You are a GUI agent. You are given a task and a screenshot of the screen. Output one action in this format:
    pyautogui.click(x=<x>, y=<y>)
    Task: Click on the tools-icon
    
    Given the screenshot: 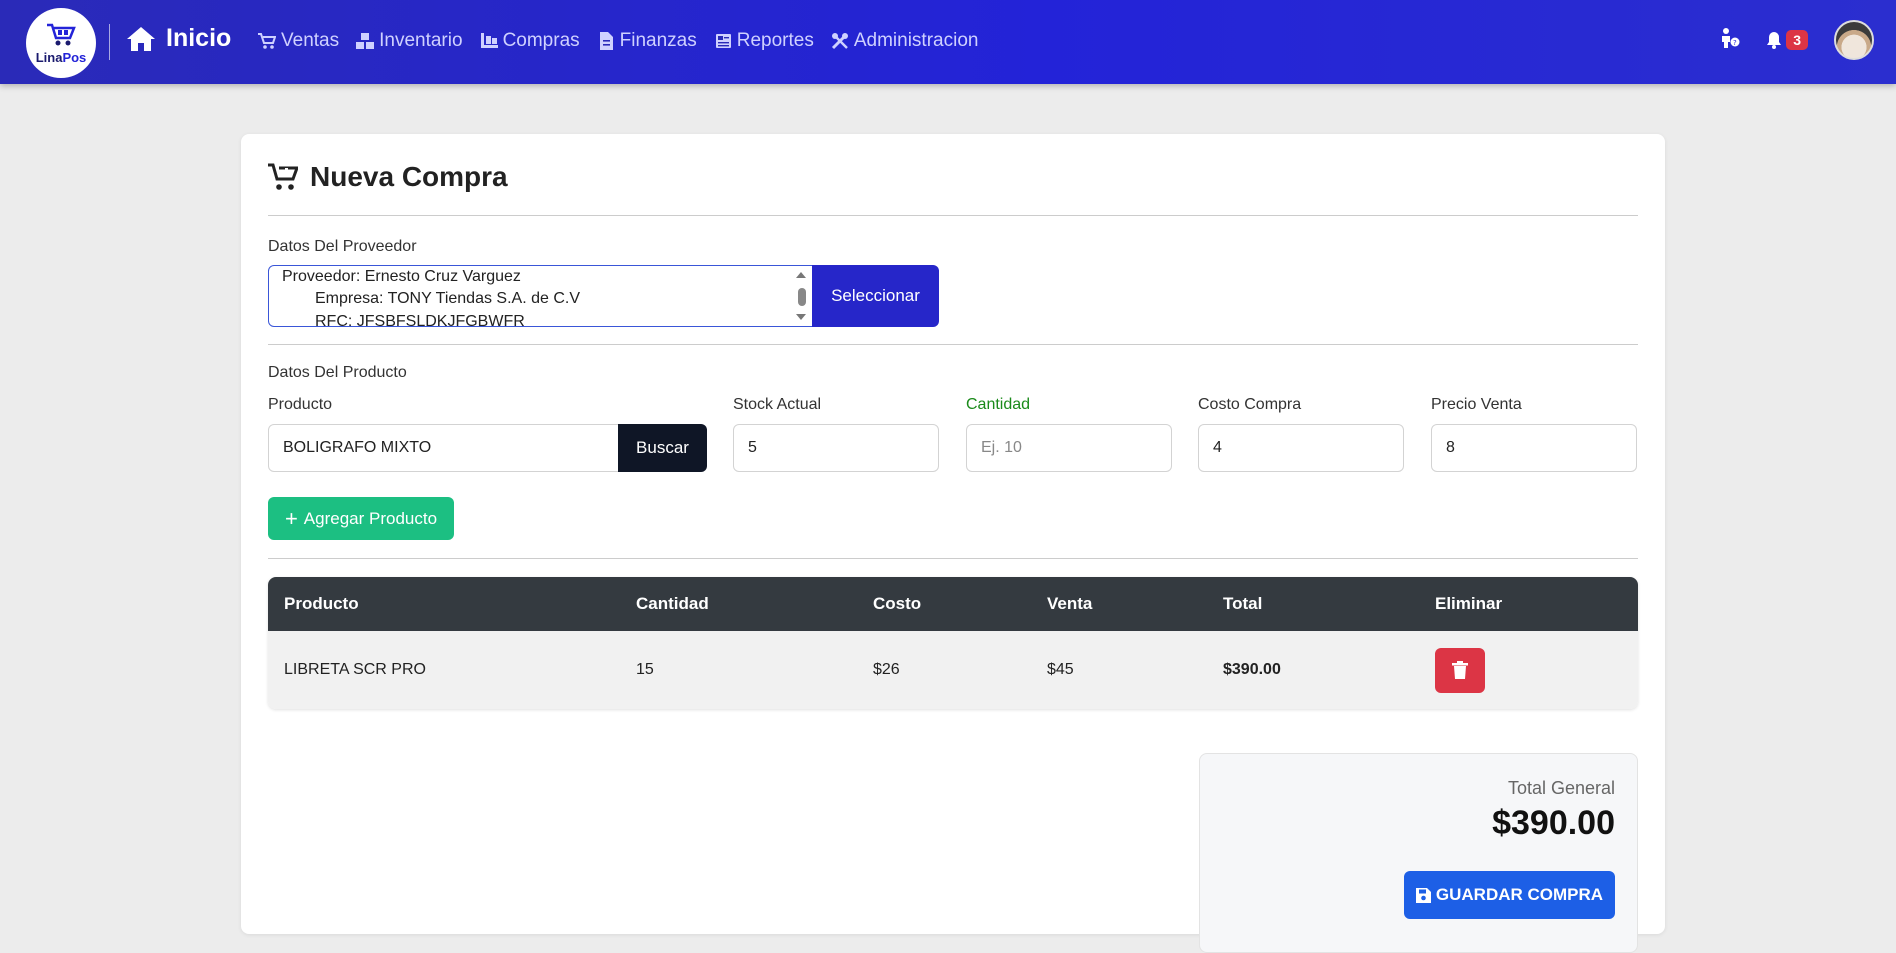 What is the action you would take?
    pyautogui.click(x=839, y=41)
    